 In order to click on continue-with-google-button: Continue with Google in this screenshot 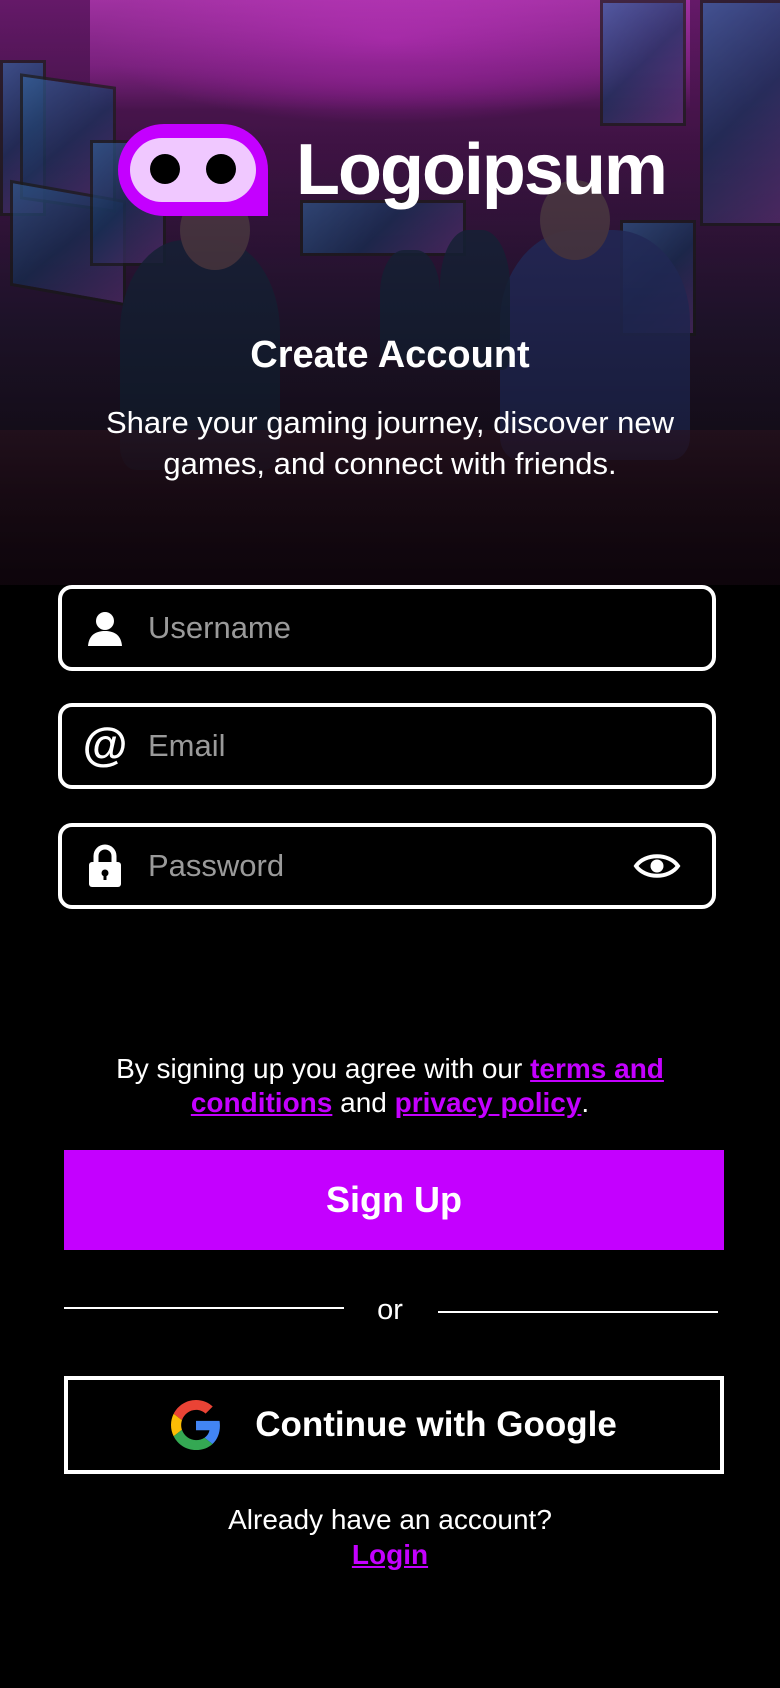, I will do `click(394, 1425)`.